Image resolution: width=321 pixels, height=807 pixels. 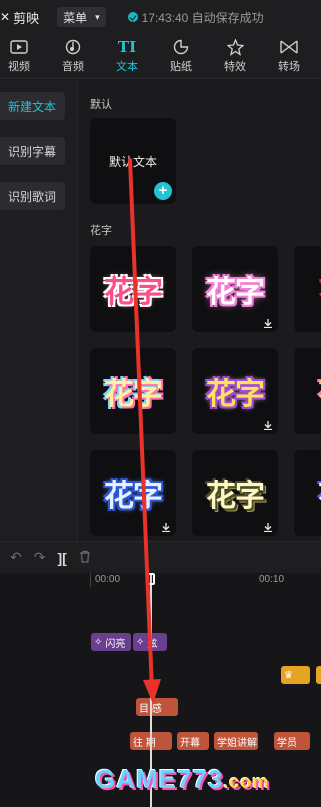 I want to click on app-title: ✕ 剪映, so click(x=19, y=17).